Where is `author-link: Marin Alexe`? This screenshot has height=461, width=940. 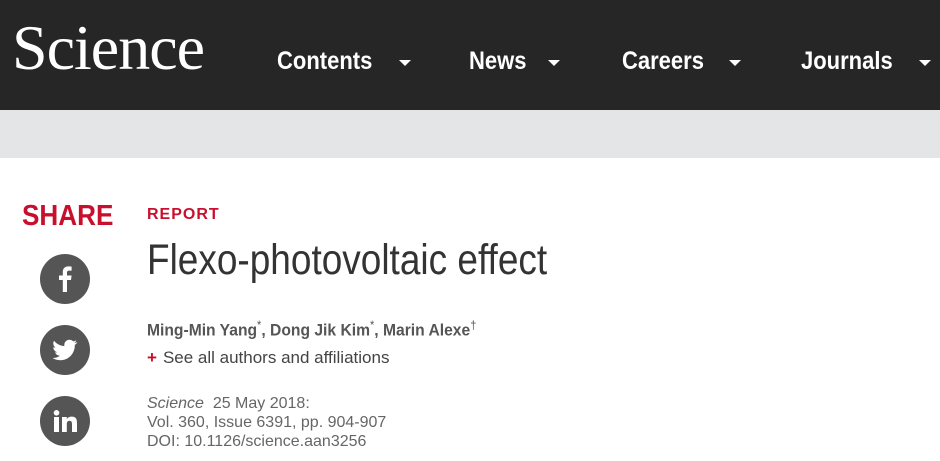 author-link: Marin Alexe is located at coordinates (426, 330).